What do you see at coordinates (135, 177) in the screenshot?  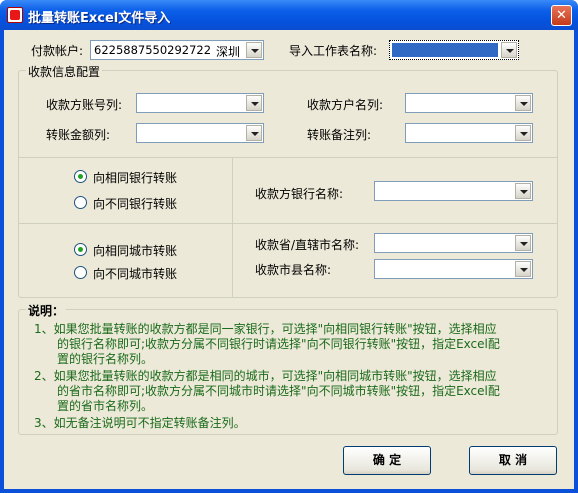 I see `same-bank-label: 向相同银行转账` at bounding box center [135, 177].